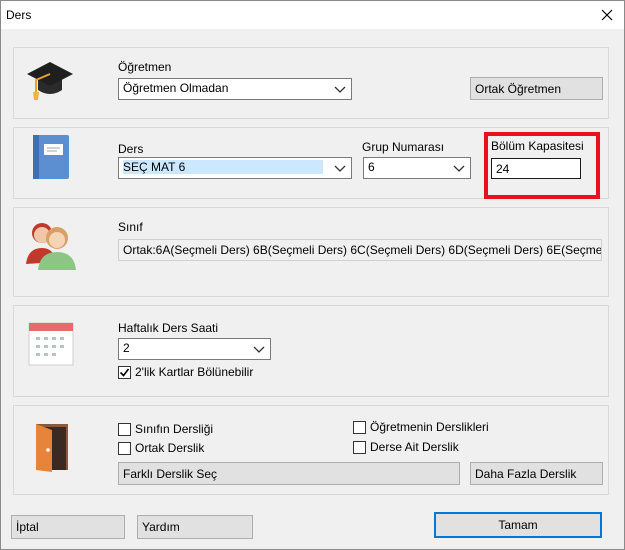 This screenshot has height=550, width=625. What do you see at coordinates (537, 146) in the screenshot?
I see `capacity-label: Bölüm Kapasitesi` at bounding box center [537, 146].